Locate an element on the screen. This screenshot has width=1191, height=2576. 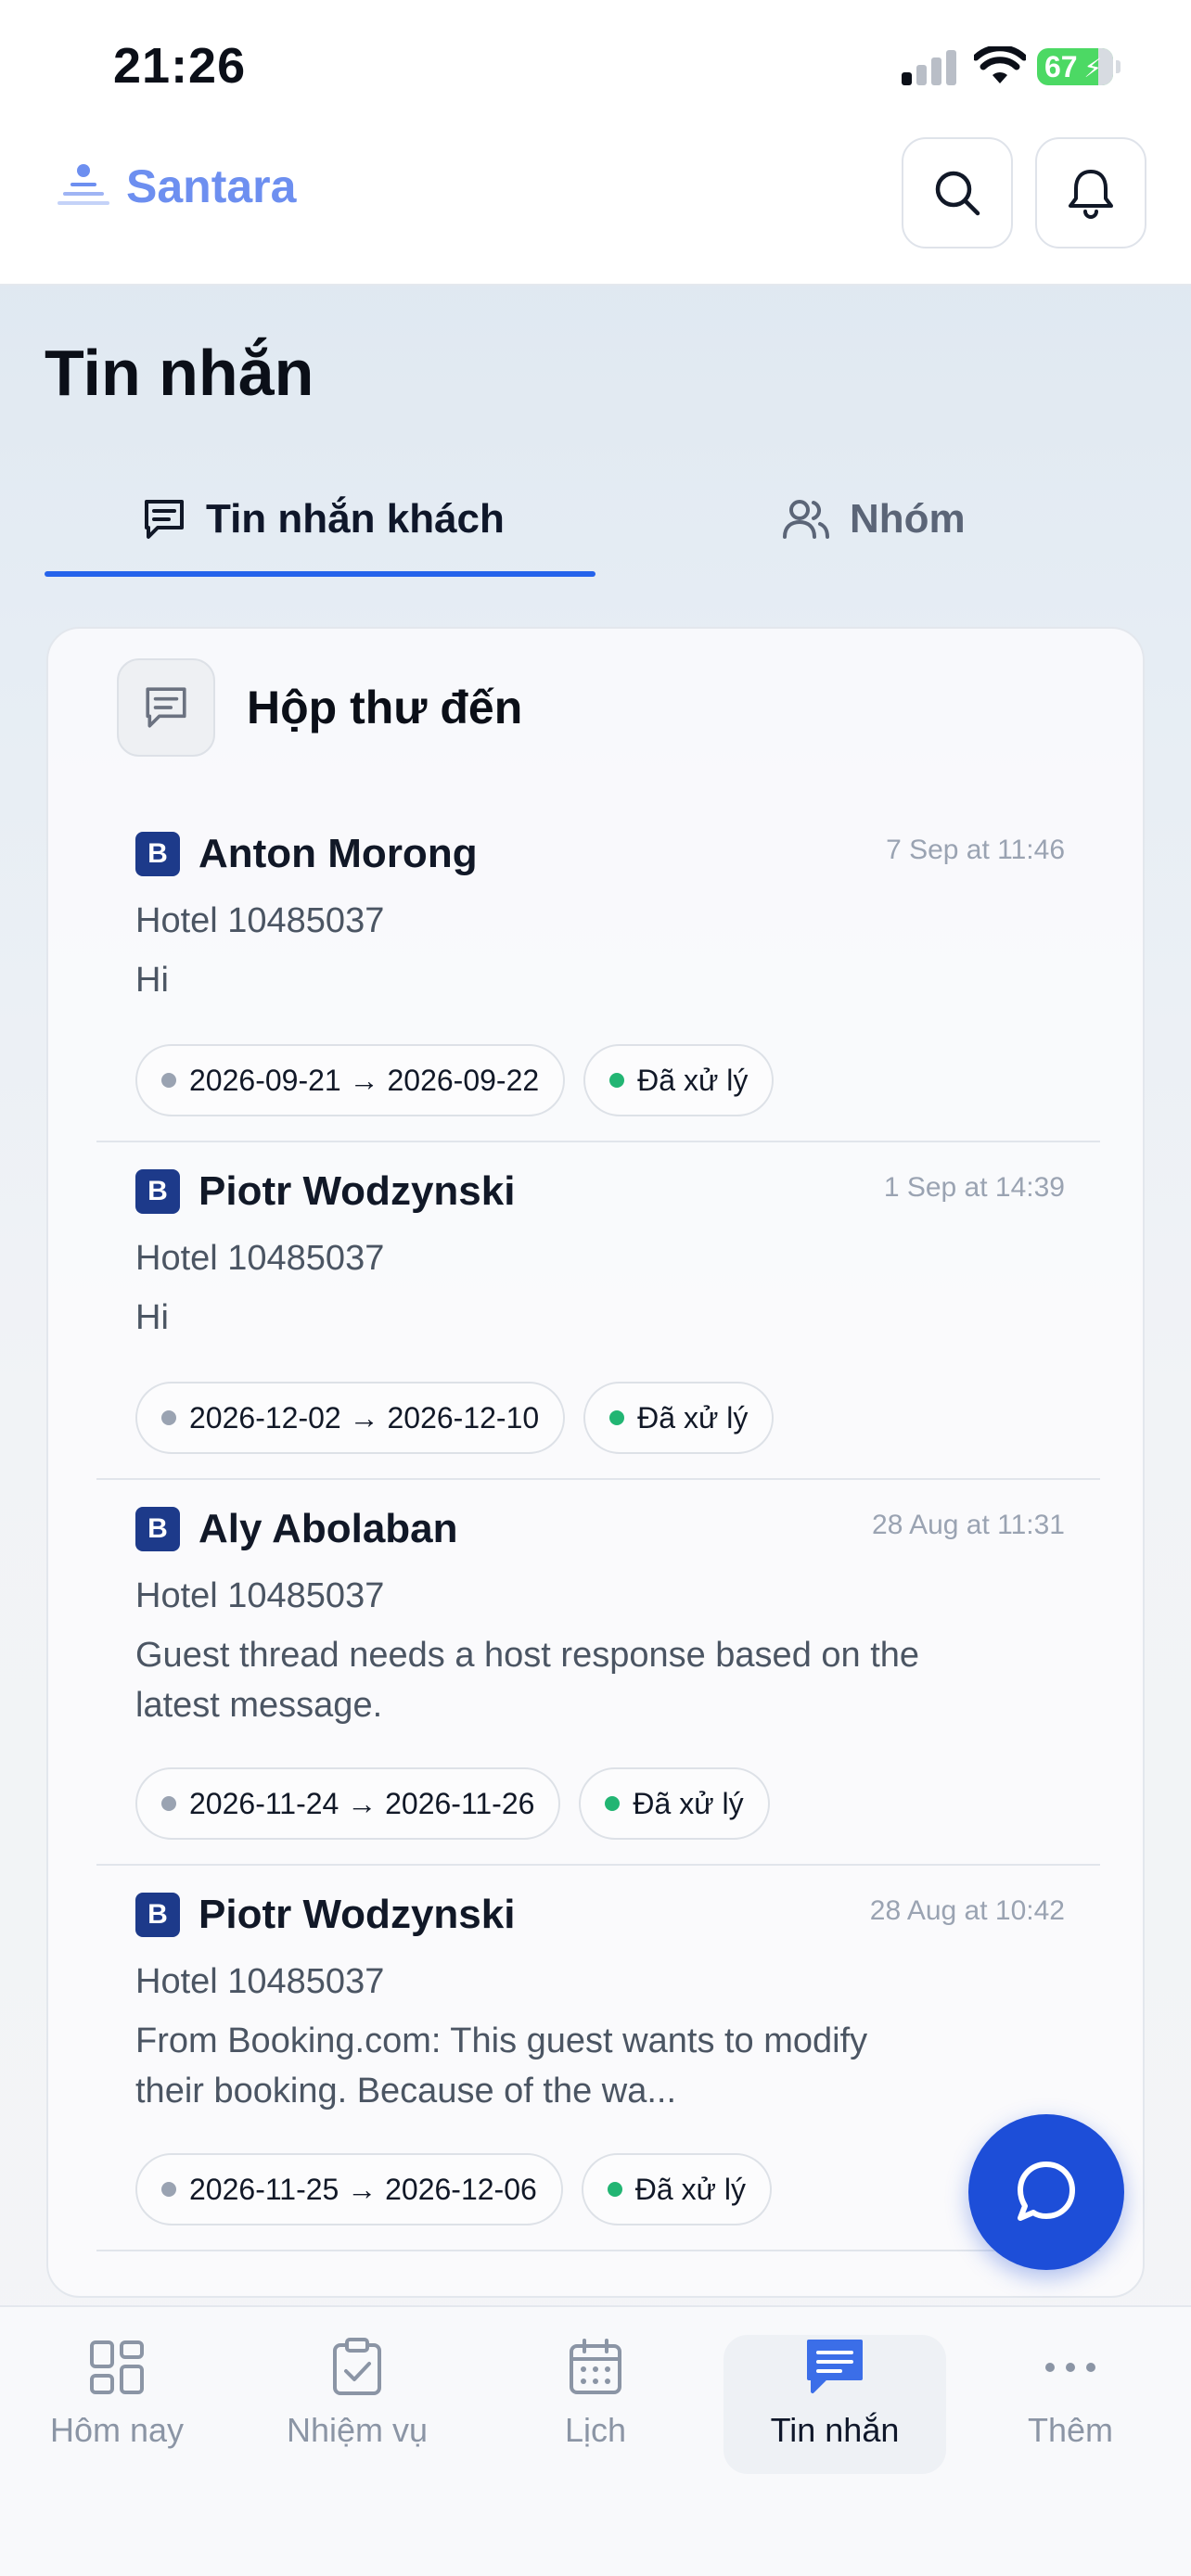
message-timestamp: 1 Sep at 14:39 is located at coordinates (974, 1187).